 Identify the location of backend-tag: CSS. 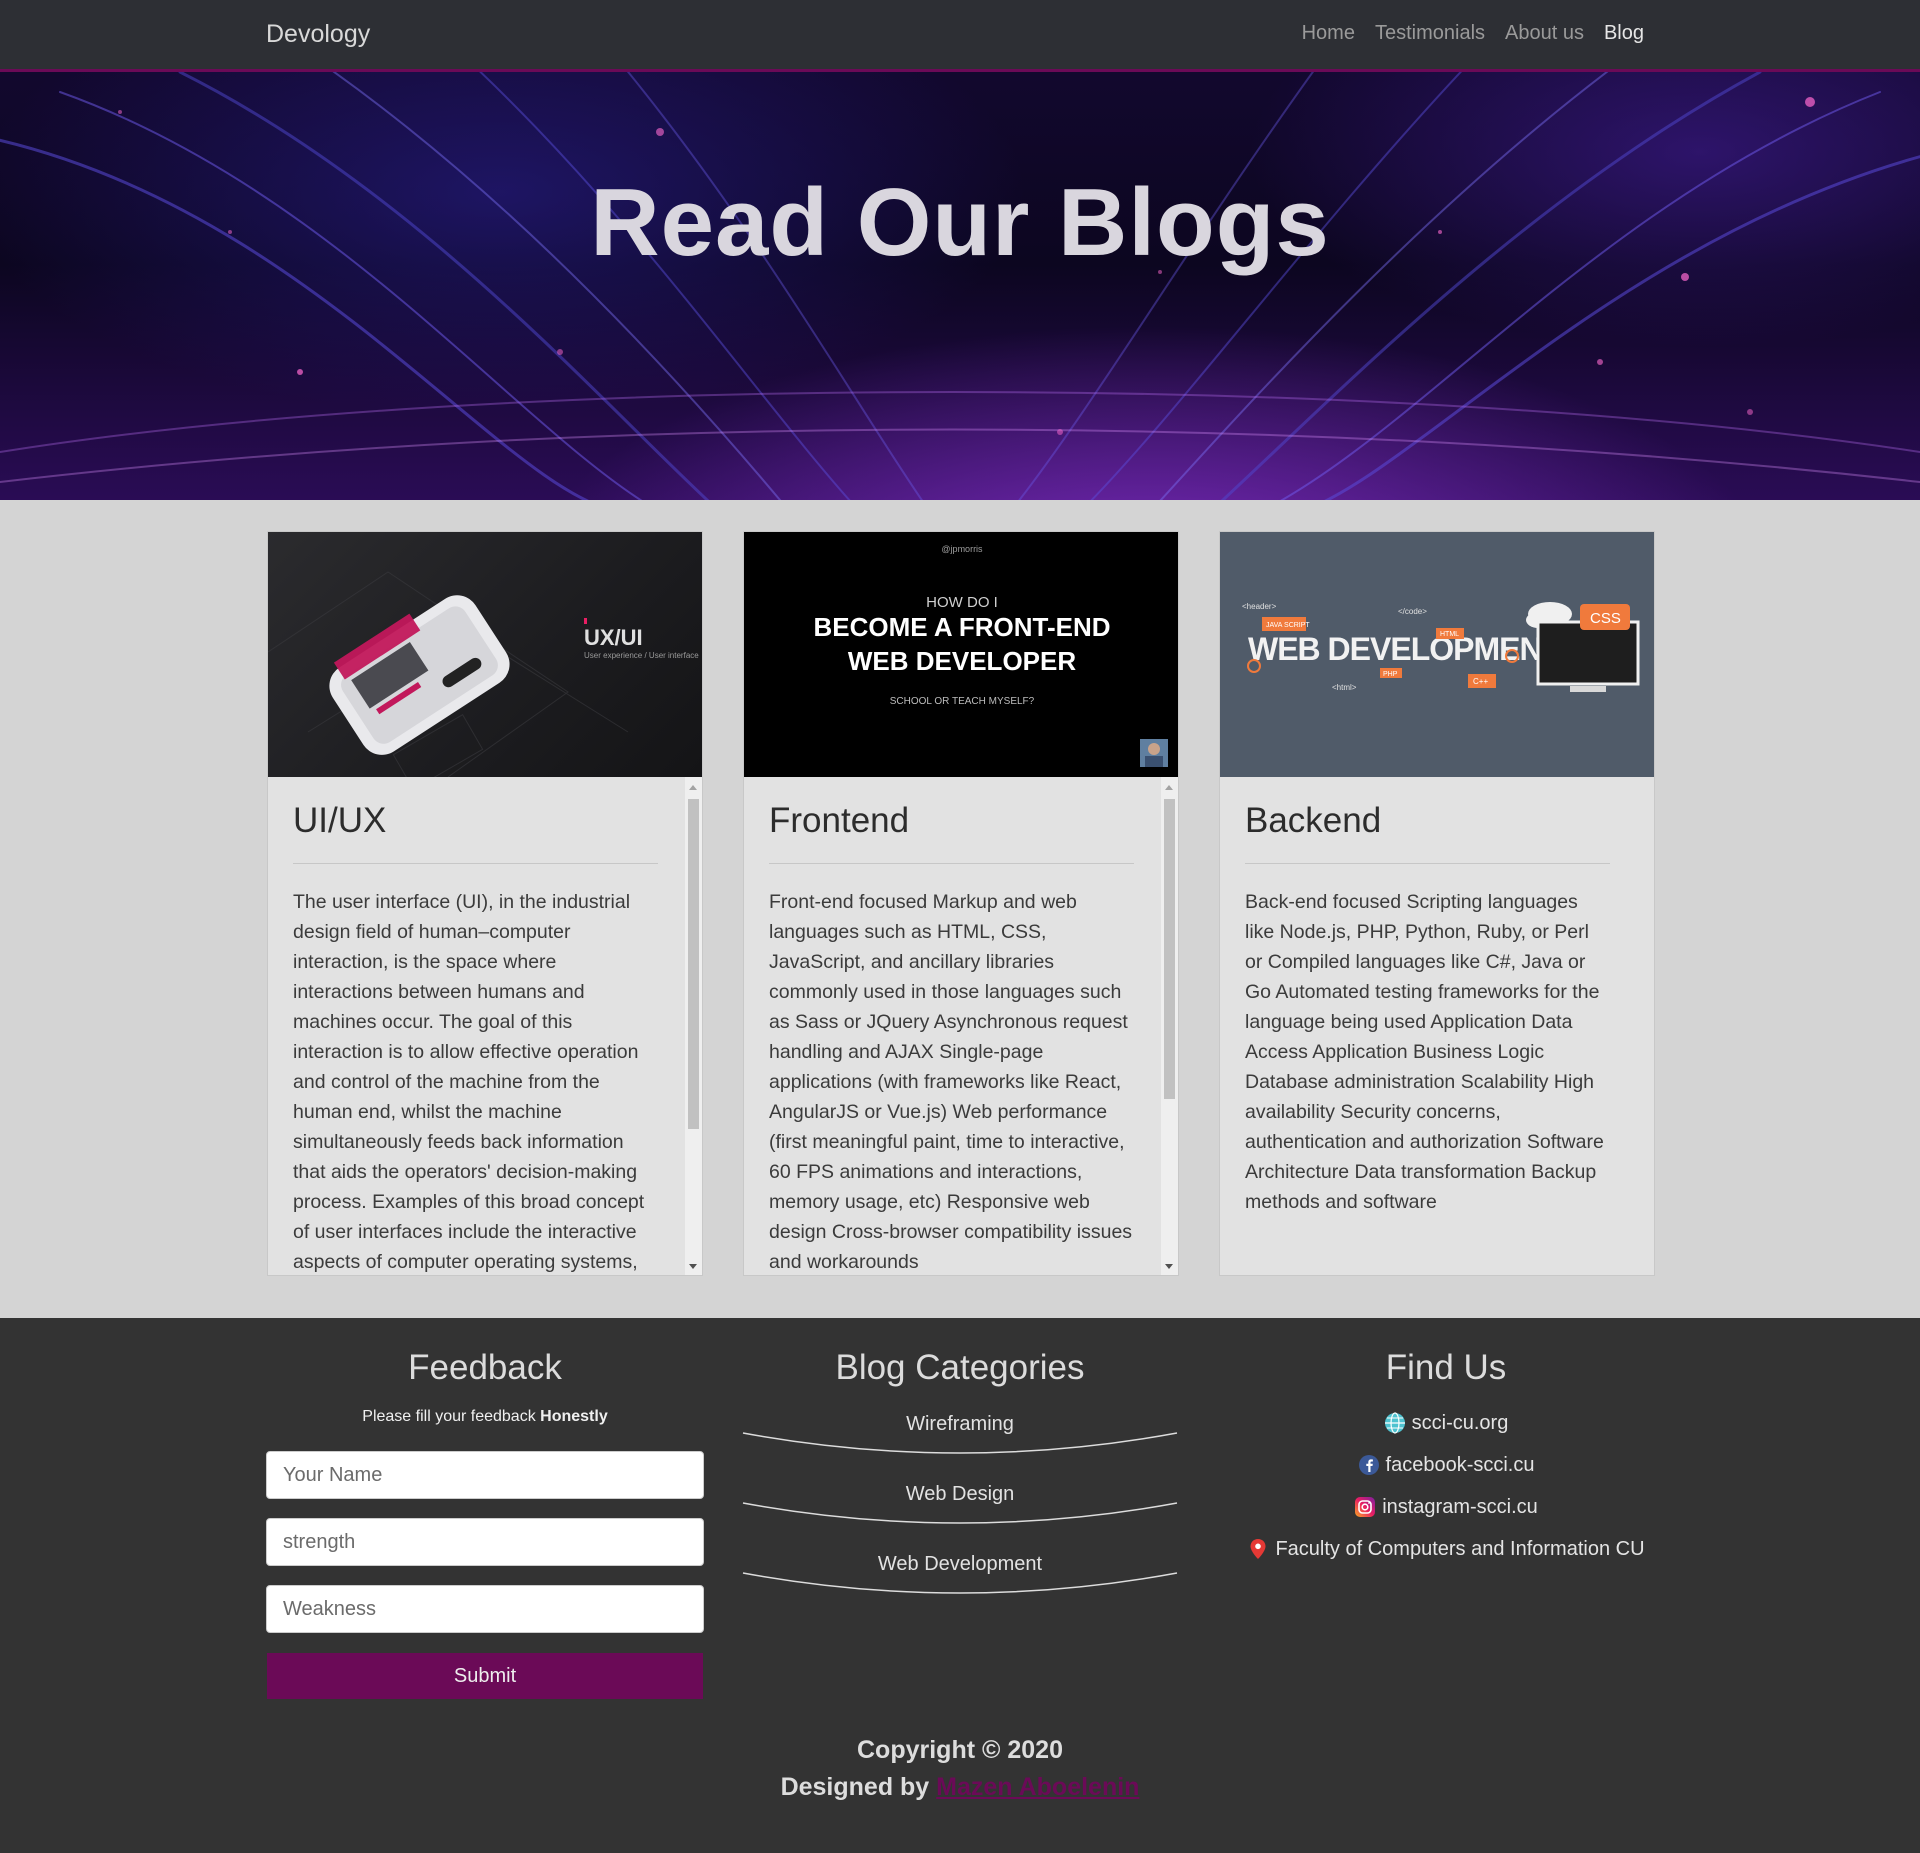
(1605, 618).